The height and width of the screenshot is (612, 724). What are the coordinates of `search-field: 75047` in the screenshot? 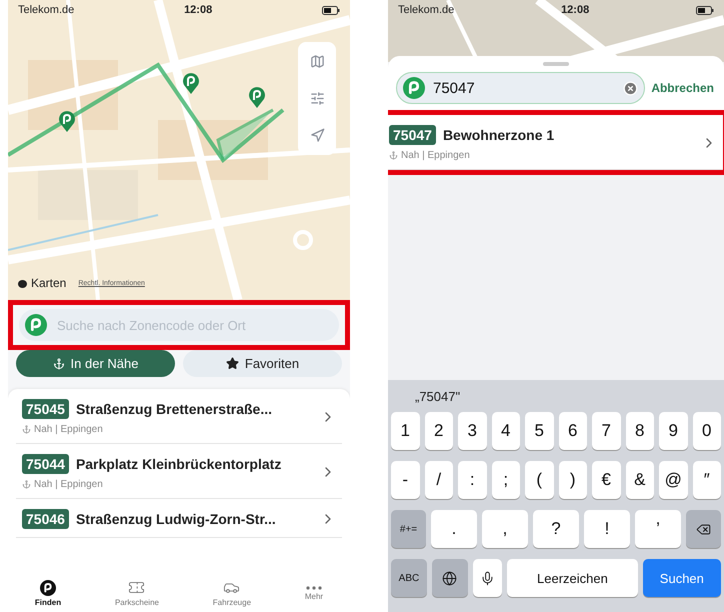 It's located at (521, 88).